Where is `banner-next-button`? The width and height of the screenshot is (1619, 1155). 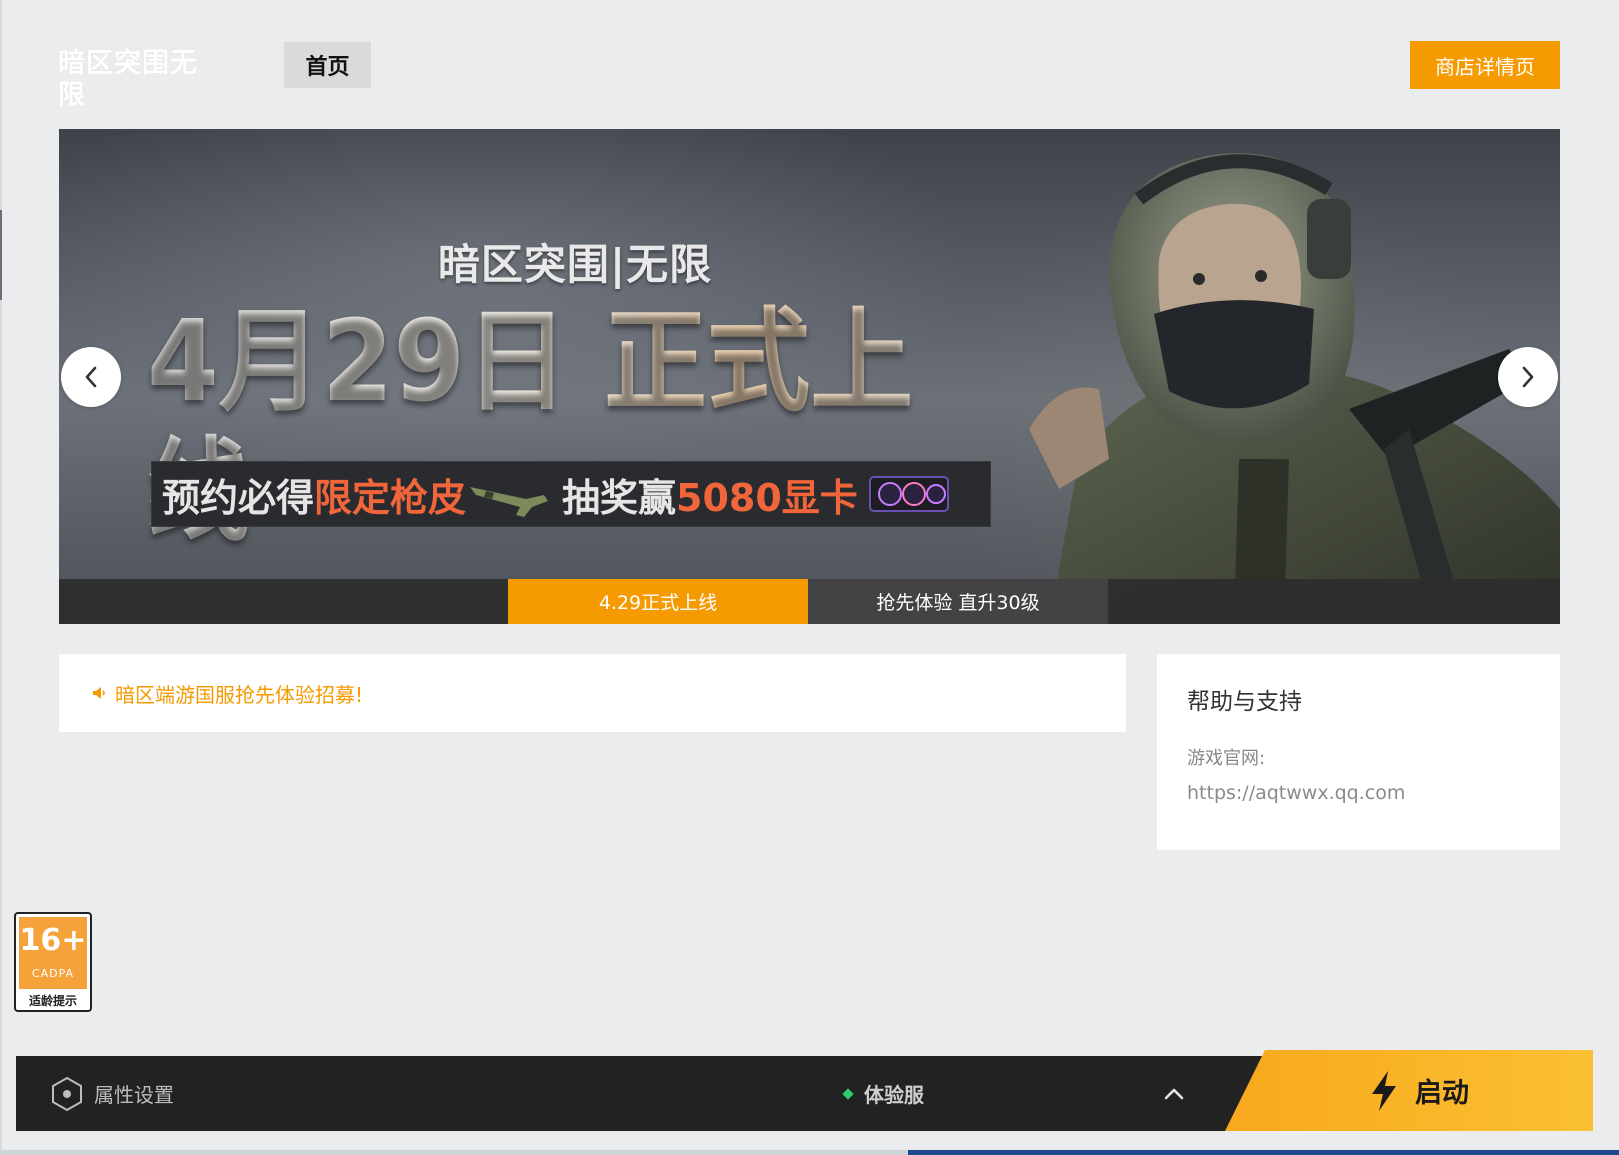
banner-next-button is located at coordinates (1528, 377).